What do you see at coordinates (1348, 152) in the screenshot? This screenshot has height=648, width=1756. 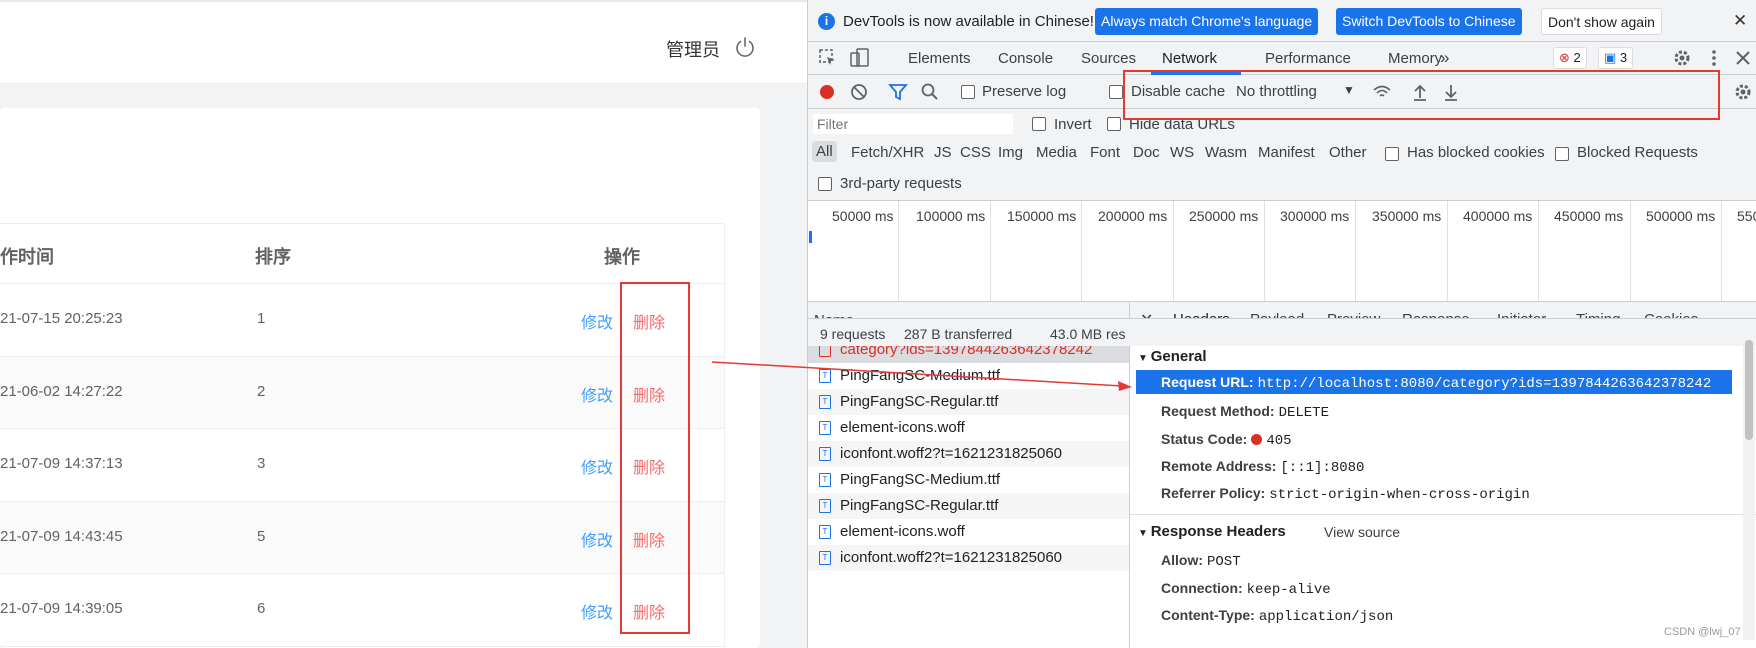 I see `filter-type-other: Other` at bounding box center [1348, 152].